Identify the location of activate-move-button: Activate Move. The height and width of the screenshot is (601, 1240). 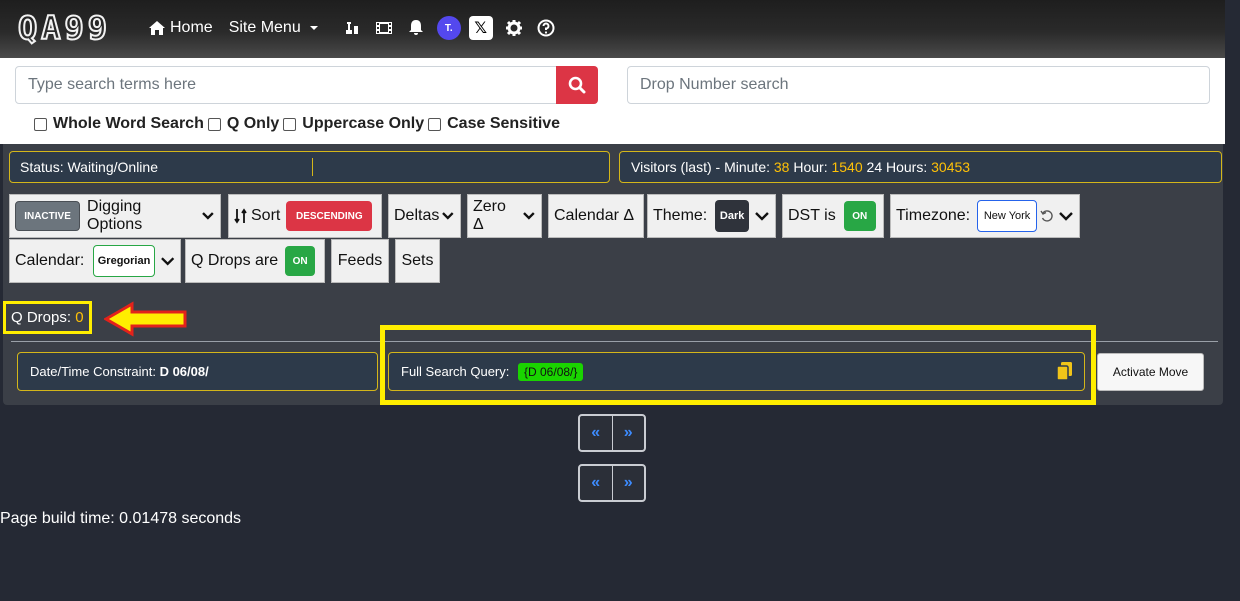
(1150, 372).